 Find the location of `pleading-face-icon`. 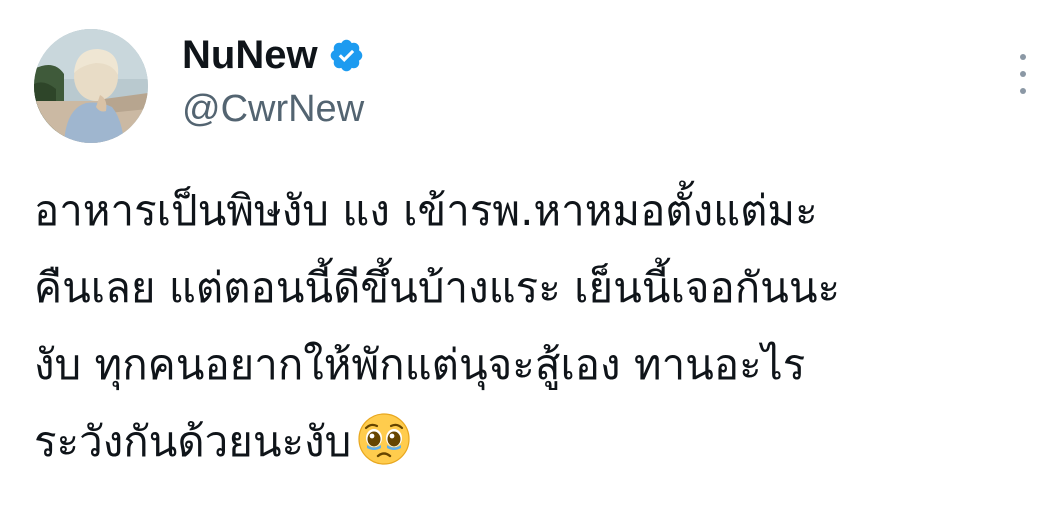

pleading-face-icon is located at coordinates (384, 439).